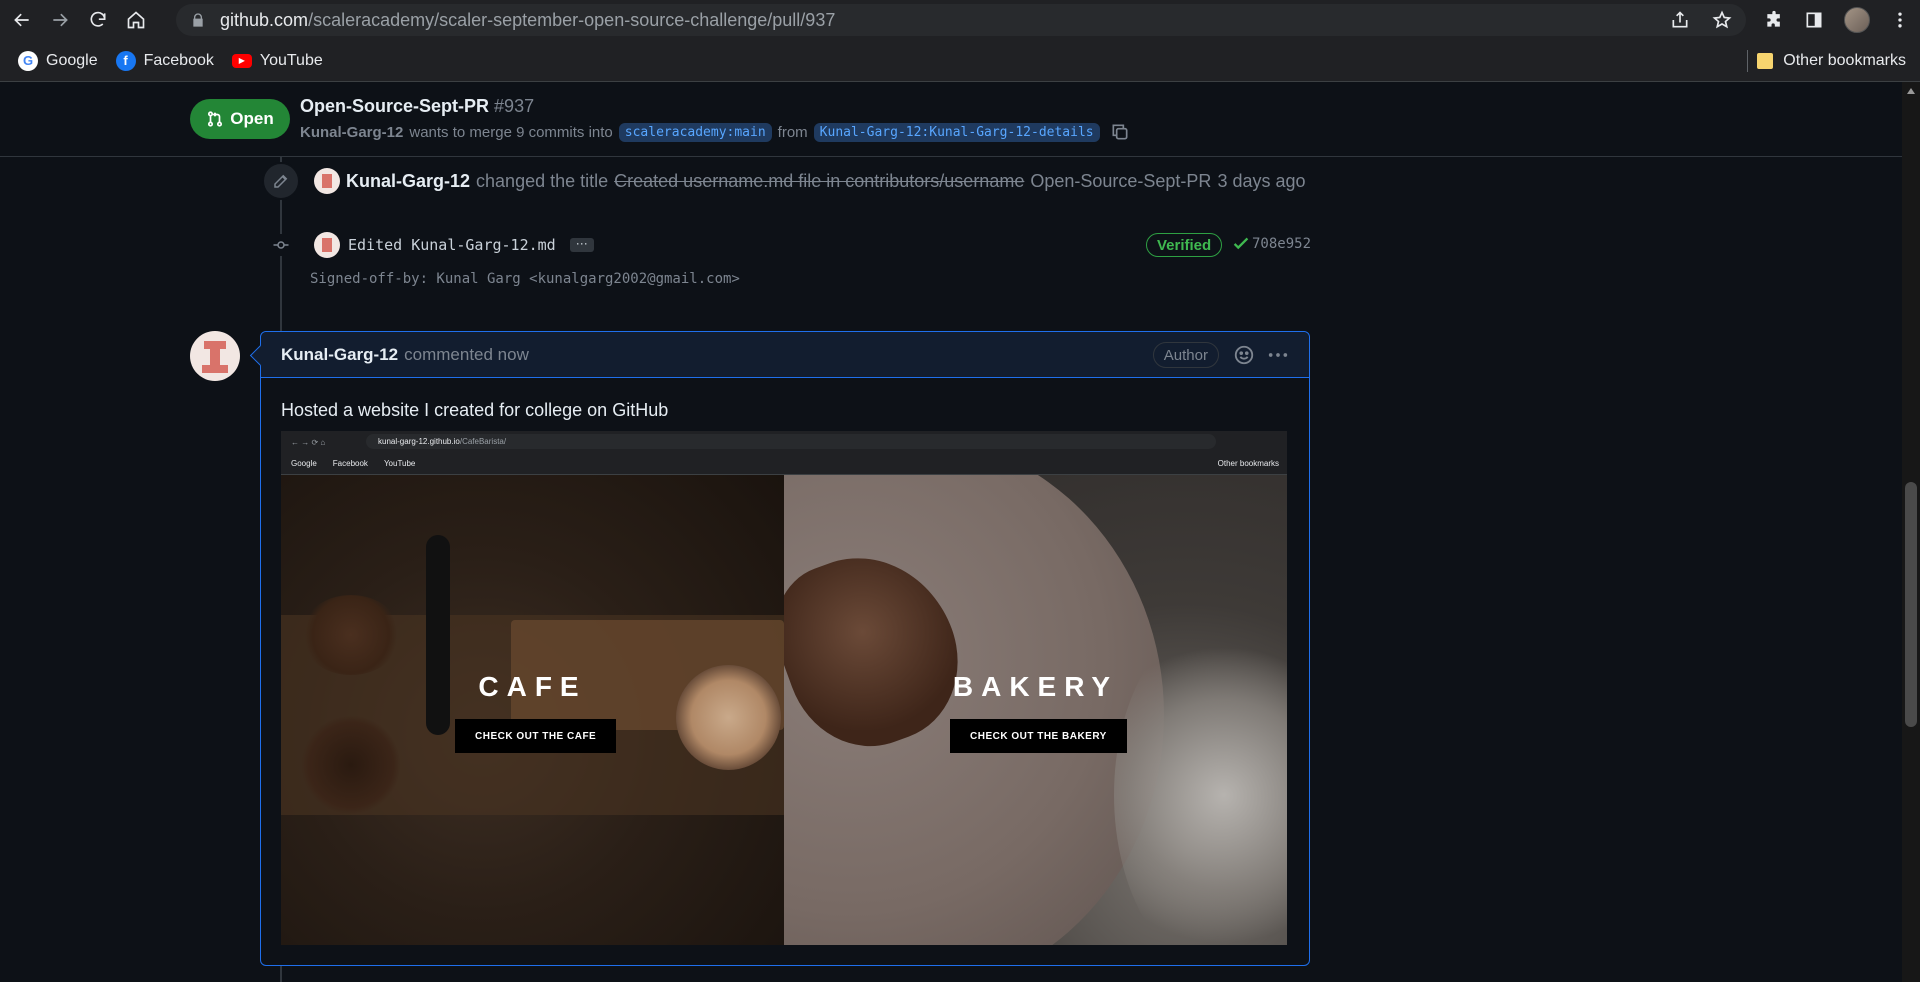  What do you see at coordinates (1244, 355) in the screenshot?
I see `smiley-icon` at bounding box center [1244, 355].